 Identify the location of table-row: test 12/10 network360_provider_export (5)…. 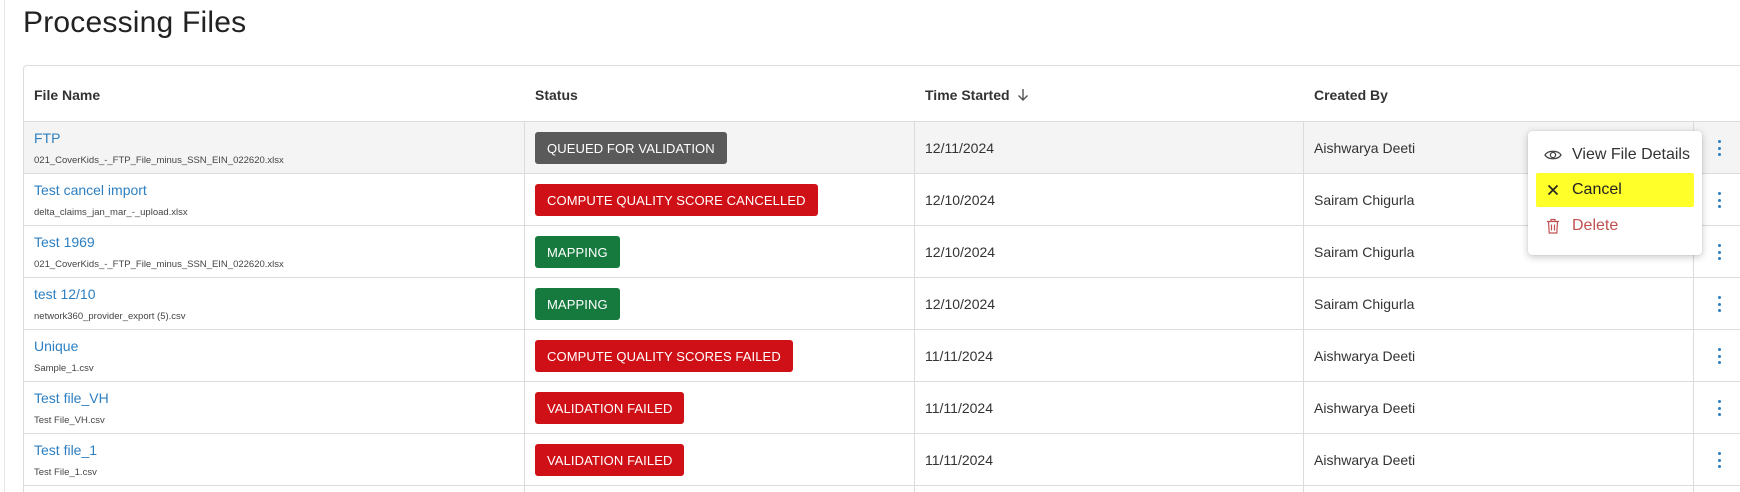
(882, 304).